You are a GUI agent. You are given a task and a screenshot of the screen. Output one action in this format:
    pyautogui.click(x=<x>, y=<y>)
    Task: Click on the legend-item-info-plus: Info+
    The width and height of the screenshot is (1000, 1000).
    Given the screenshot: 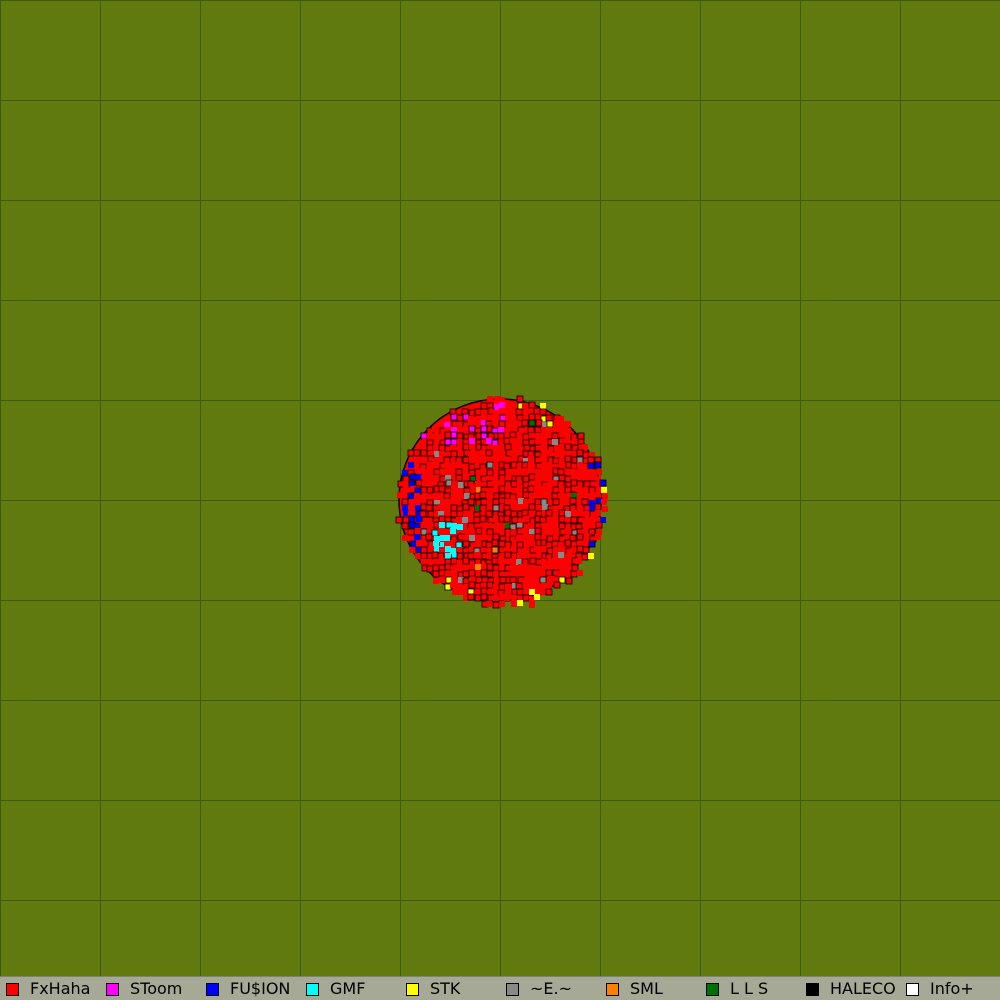 What is the action you would take?
    pyautogui.click(x=950, y=988)
    